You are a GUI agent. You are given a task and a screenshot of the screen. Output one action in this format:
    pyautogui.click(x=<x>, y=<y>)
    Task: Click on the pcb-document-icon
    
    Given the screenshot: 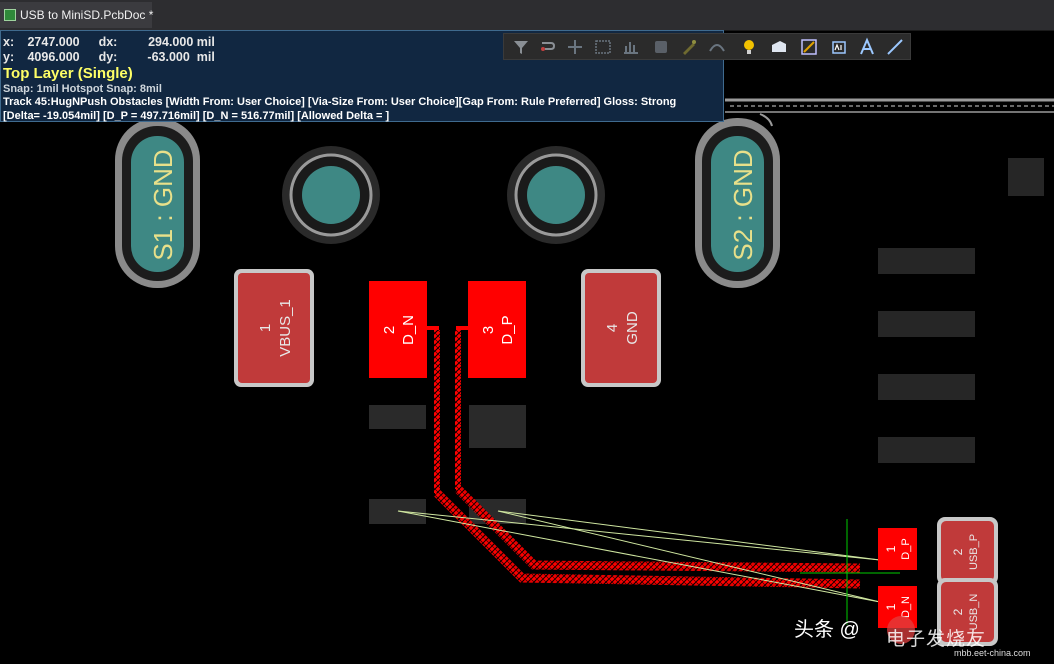 What is the action you would take?
    pyautogui.click(x=10, y=15)
    